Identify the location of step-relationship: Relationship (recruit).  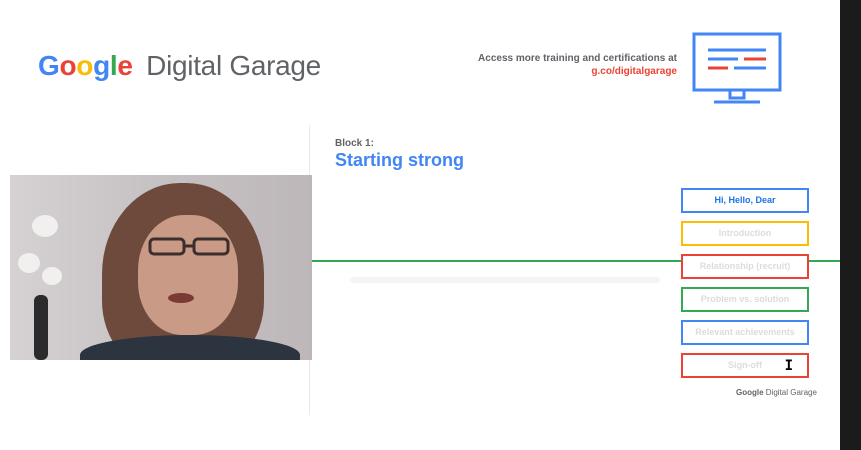
(745, 266).